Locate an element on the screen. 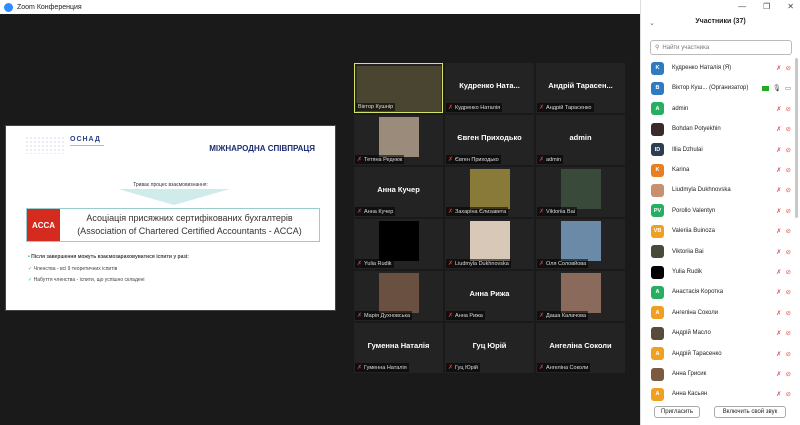 This screenshot has height=425, width=800. participant-row: Bohdan Potyekhin ✗ ⊘ is located at coordinates (718, 129).